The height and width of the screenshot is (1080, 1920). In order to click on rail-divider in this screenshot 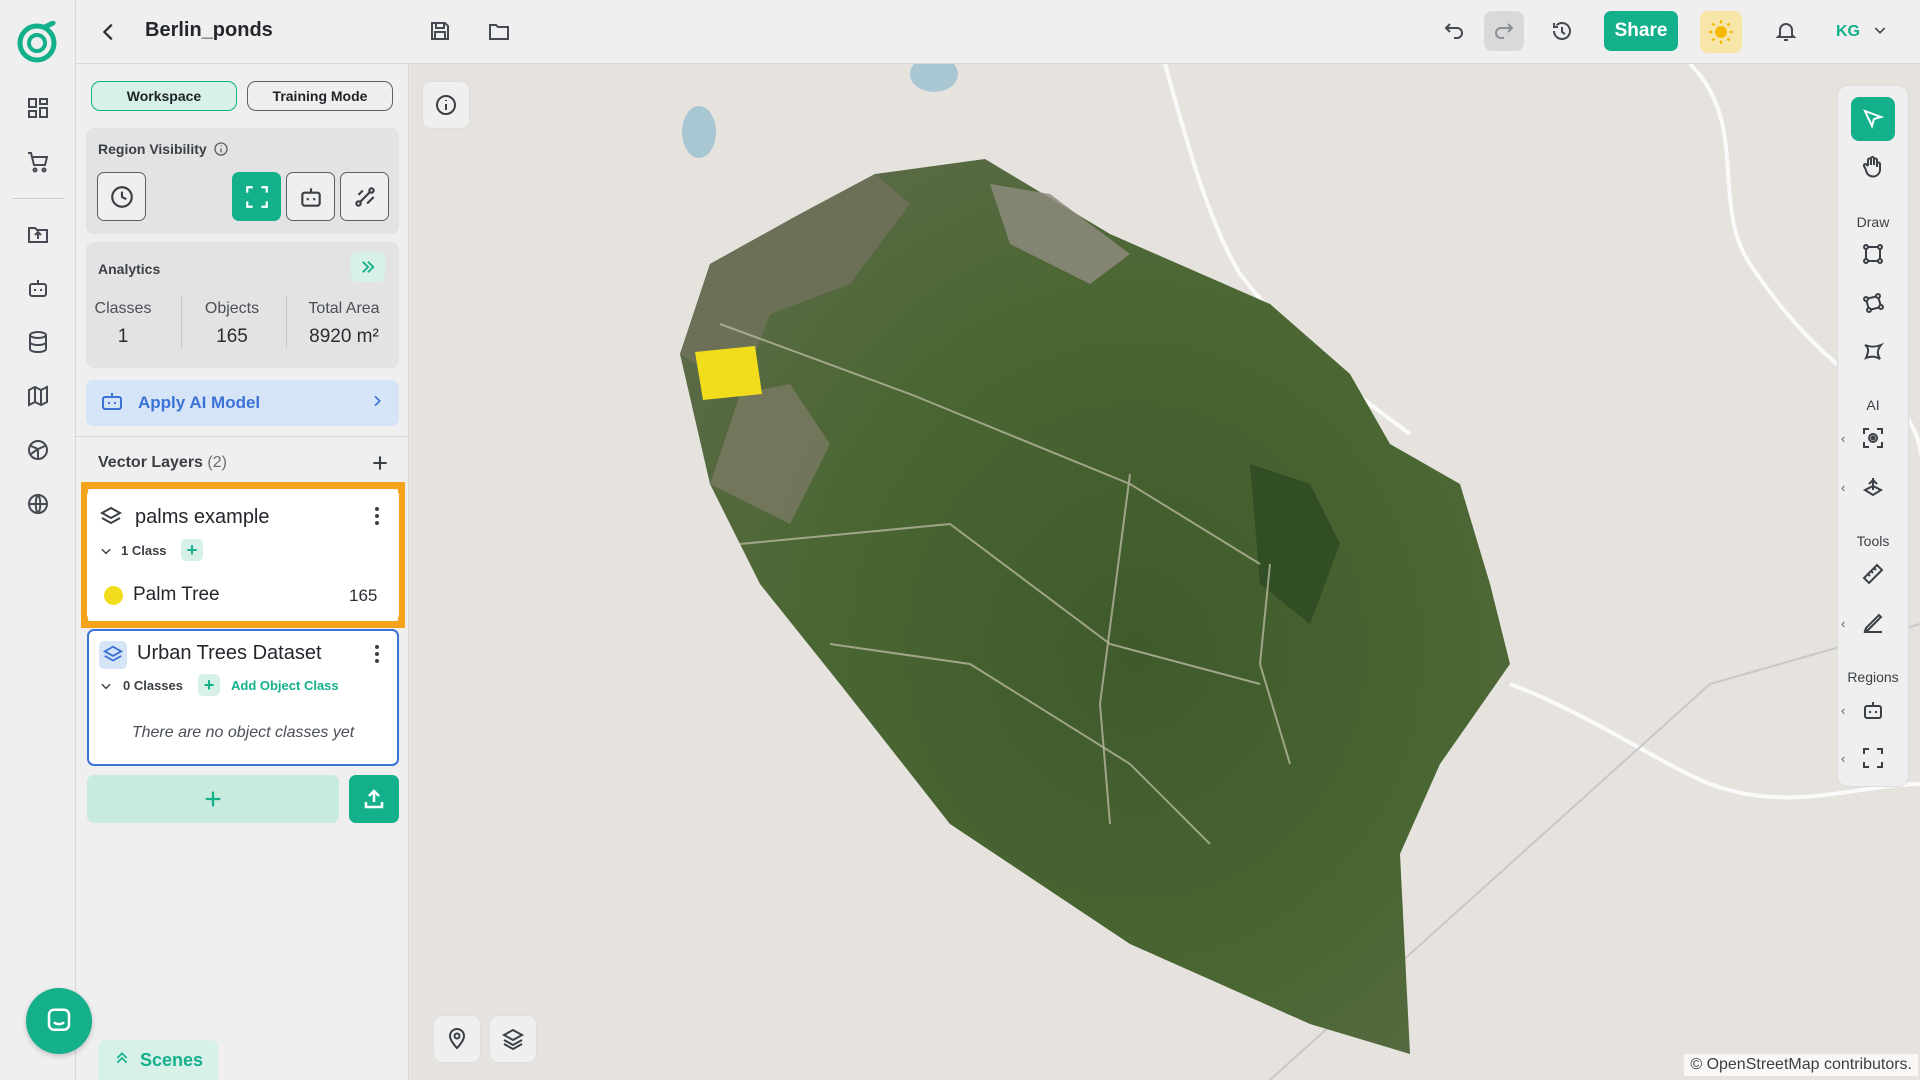, I will do `click(38, 198)`.